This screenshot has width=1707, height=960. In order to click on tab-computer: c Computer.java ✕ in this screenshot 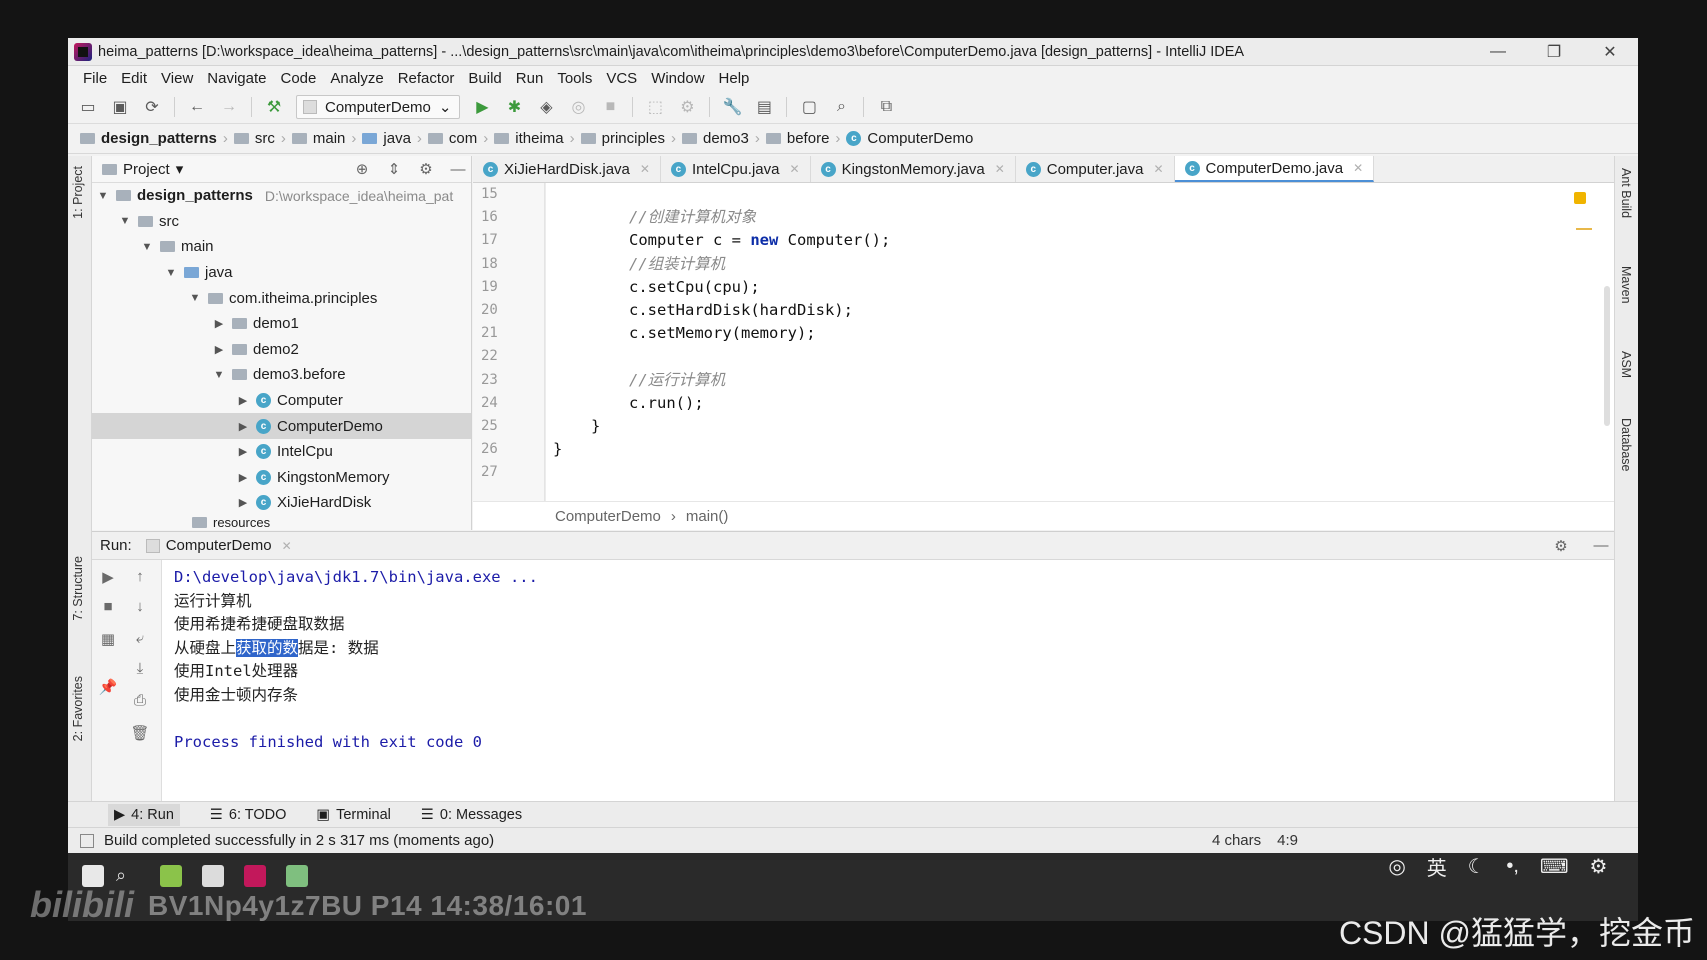, I will do `click(1095, 169)`.